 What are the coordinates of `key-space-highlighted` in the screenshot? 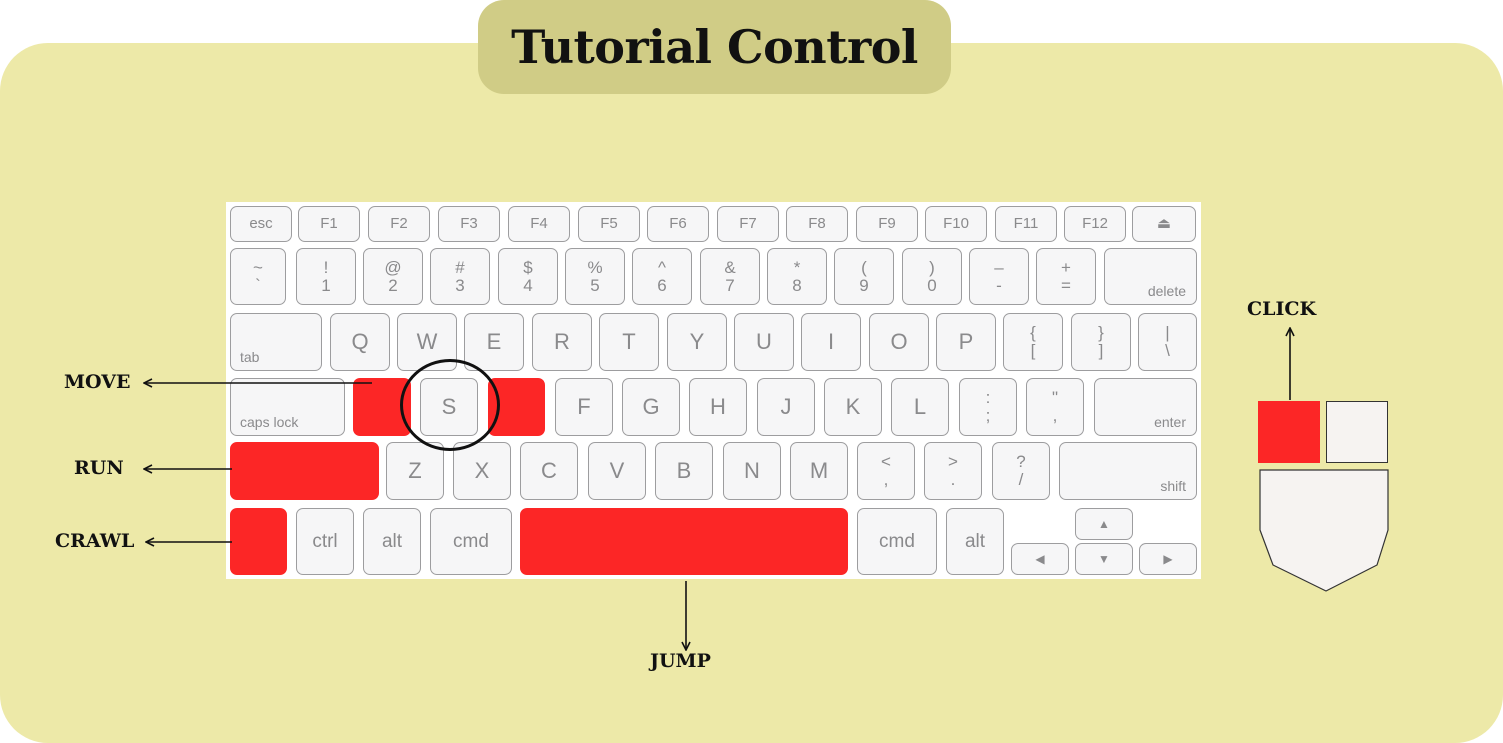 It's located at (684, 541).